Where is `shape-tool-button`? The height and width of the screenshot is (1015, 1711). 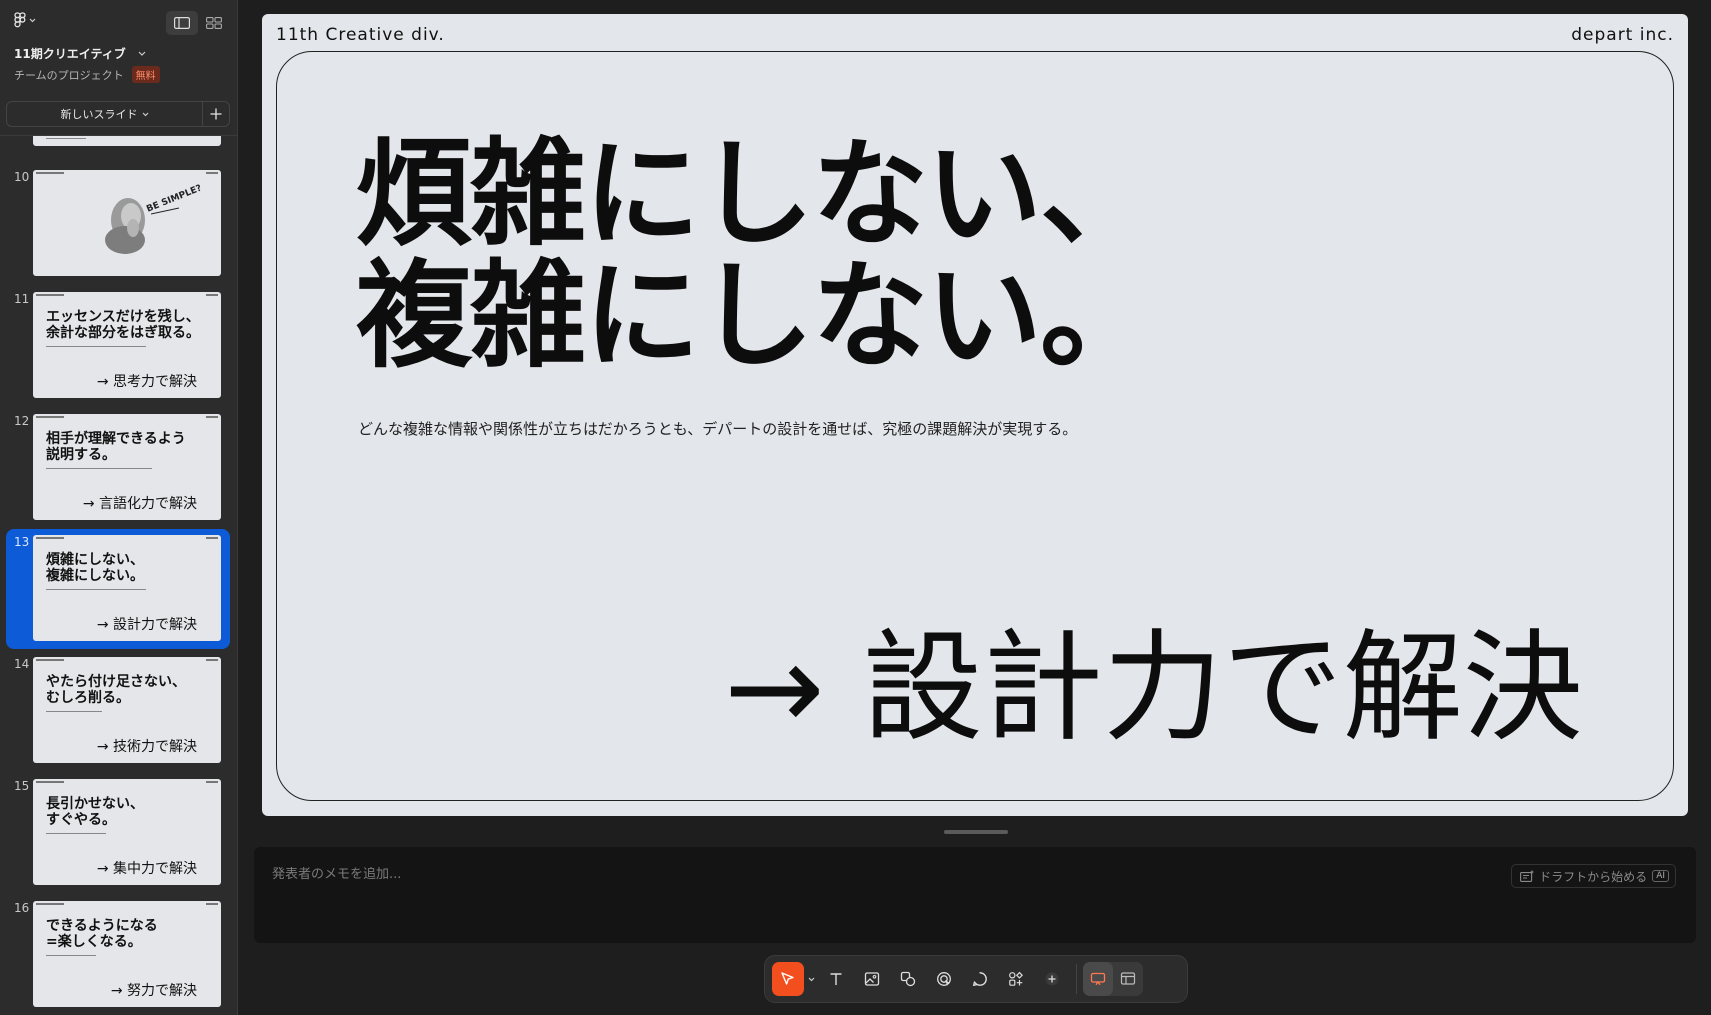 shape-tool-button is located at coordinates (908, 979).